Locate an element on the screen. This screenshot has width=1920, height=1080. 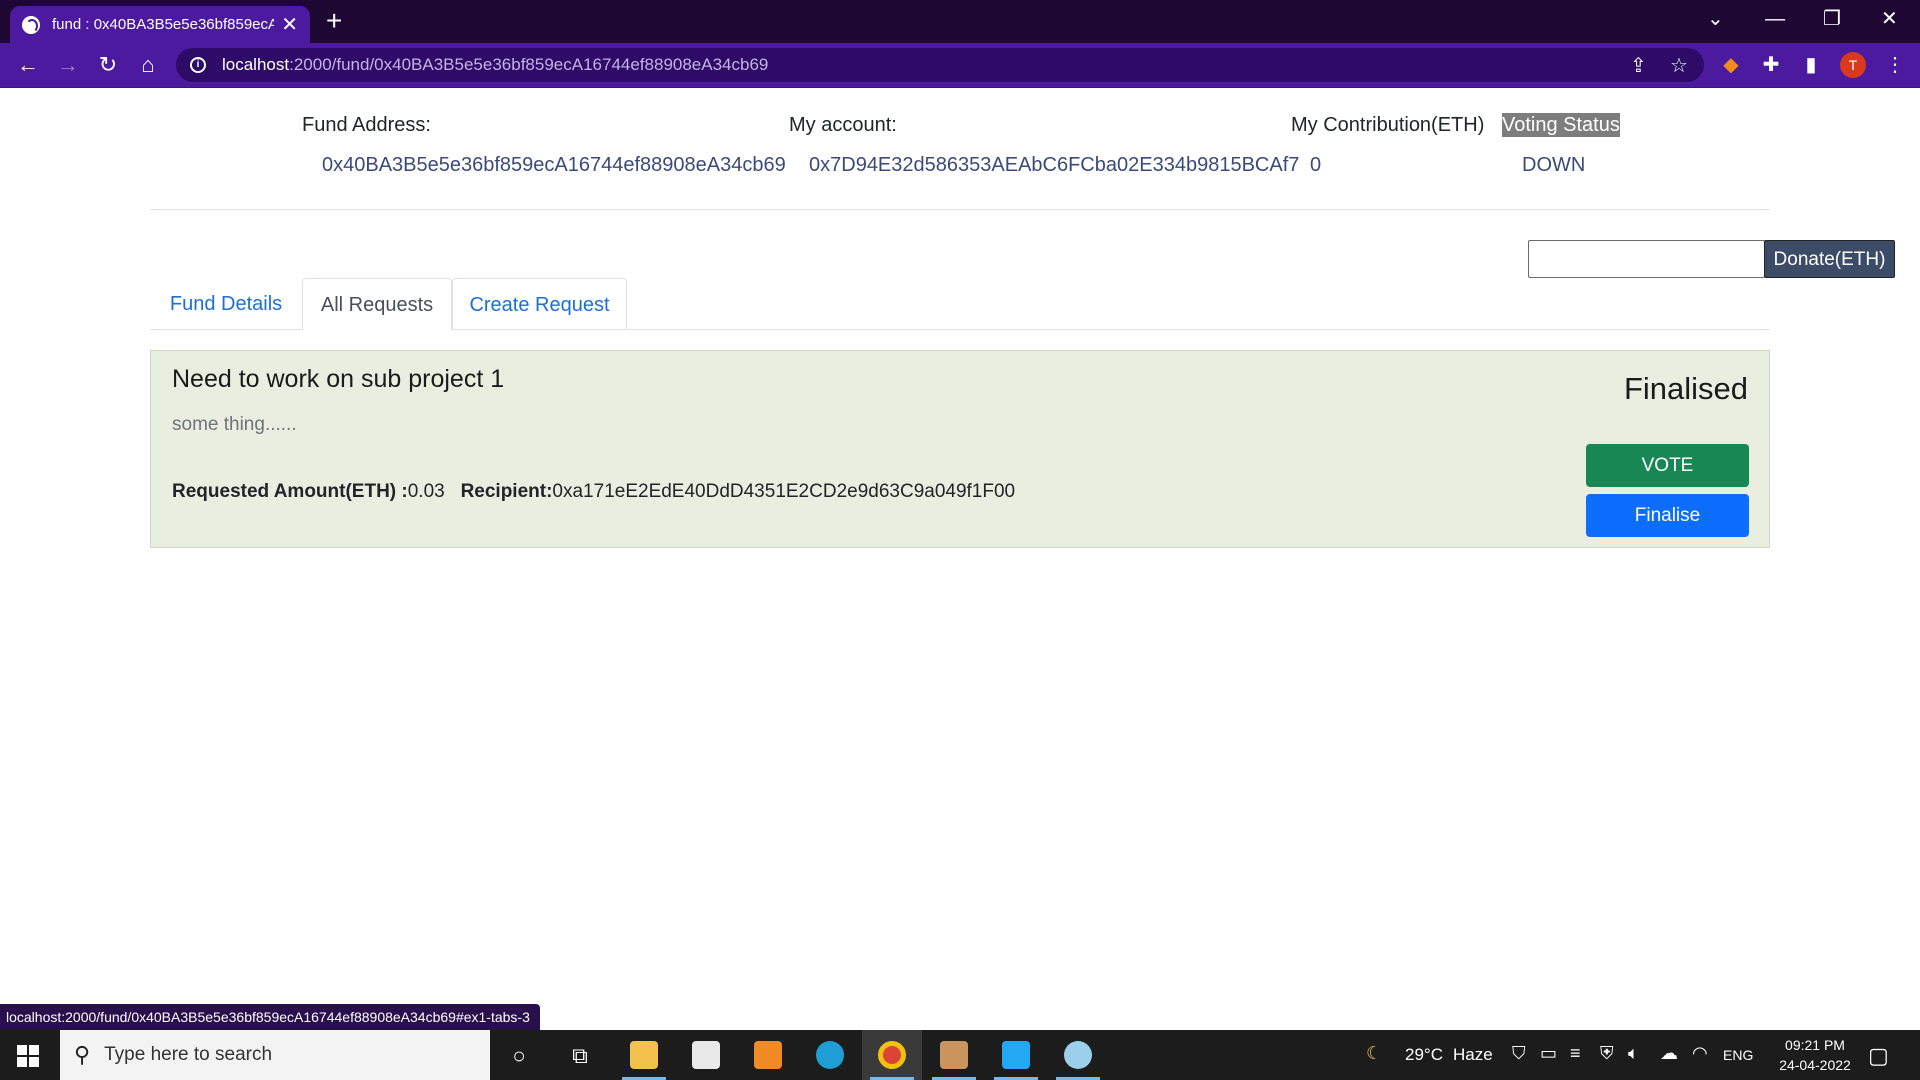
contribution-value: 0 is located at coordinates (1316, 165).